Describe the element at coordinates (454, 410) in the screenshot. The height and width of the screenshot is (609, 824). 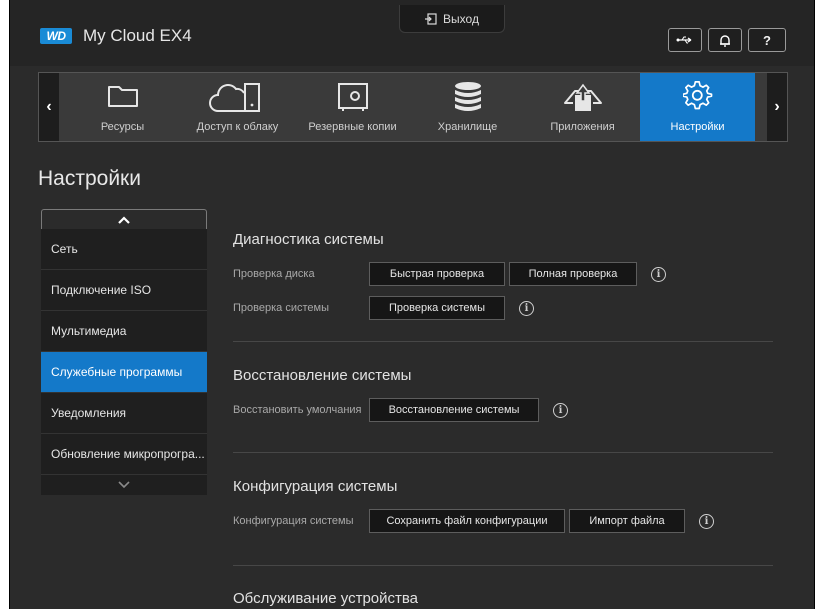
I see `system-restore-button: Восстановление системы` at that location.